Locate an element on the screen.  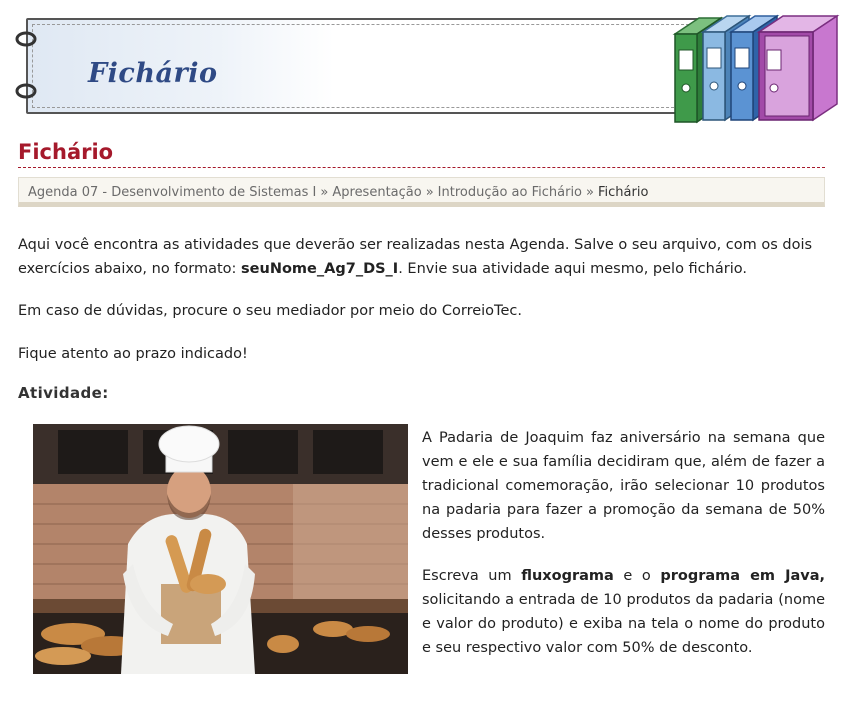
breadcrumb-current: Fichário is located at coordinates (623, 192).